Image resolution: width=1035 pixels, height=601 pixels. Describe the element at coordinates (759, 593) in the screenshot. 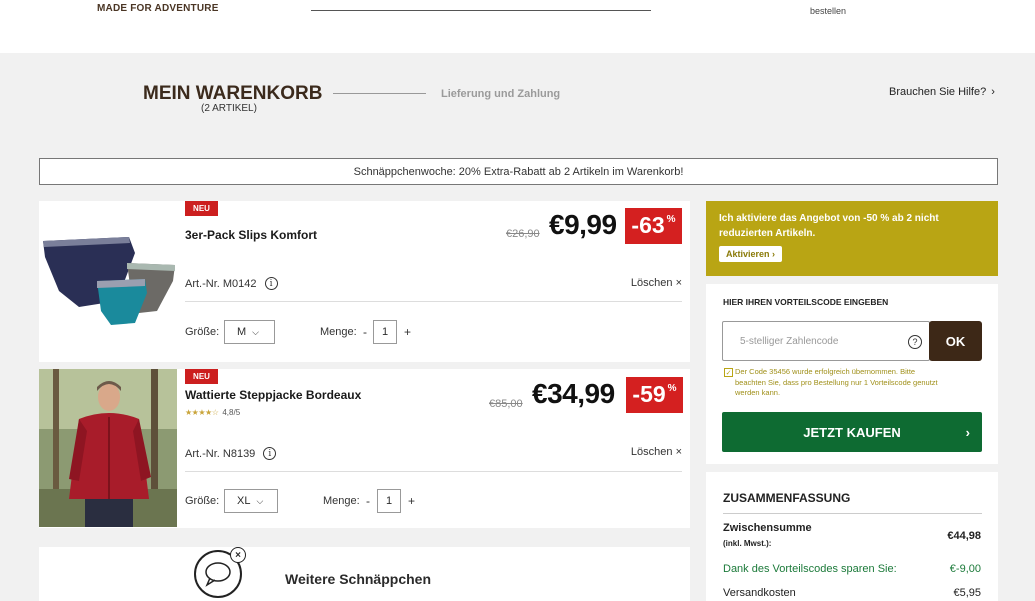

I see `shipping-label: Versandkosten` at that location.